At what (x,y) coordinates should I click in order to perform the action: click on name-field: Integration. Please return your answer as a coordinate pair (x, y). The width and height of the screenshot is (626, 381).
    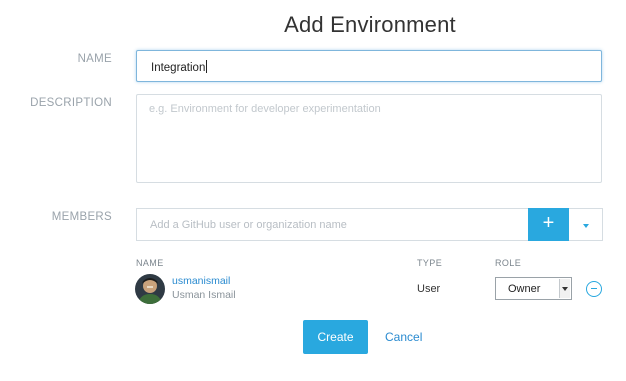
    Looking at the image, I should click on (369, 66).